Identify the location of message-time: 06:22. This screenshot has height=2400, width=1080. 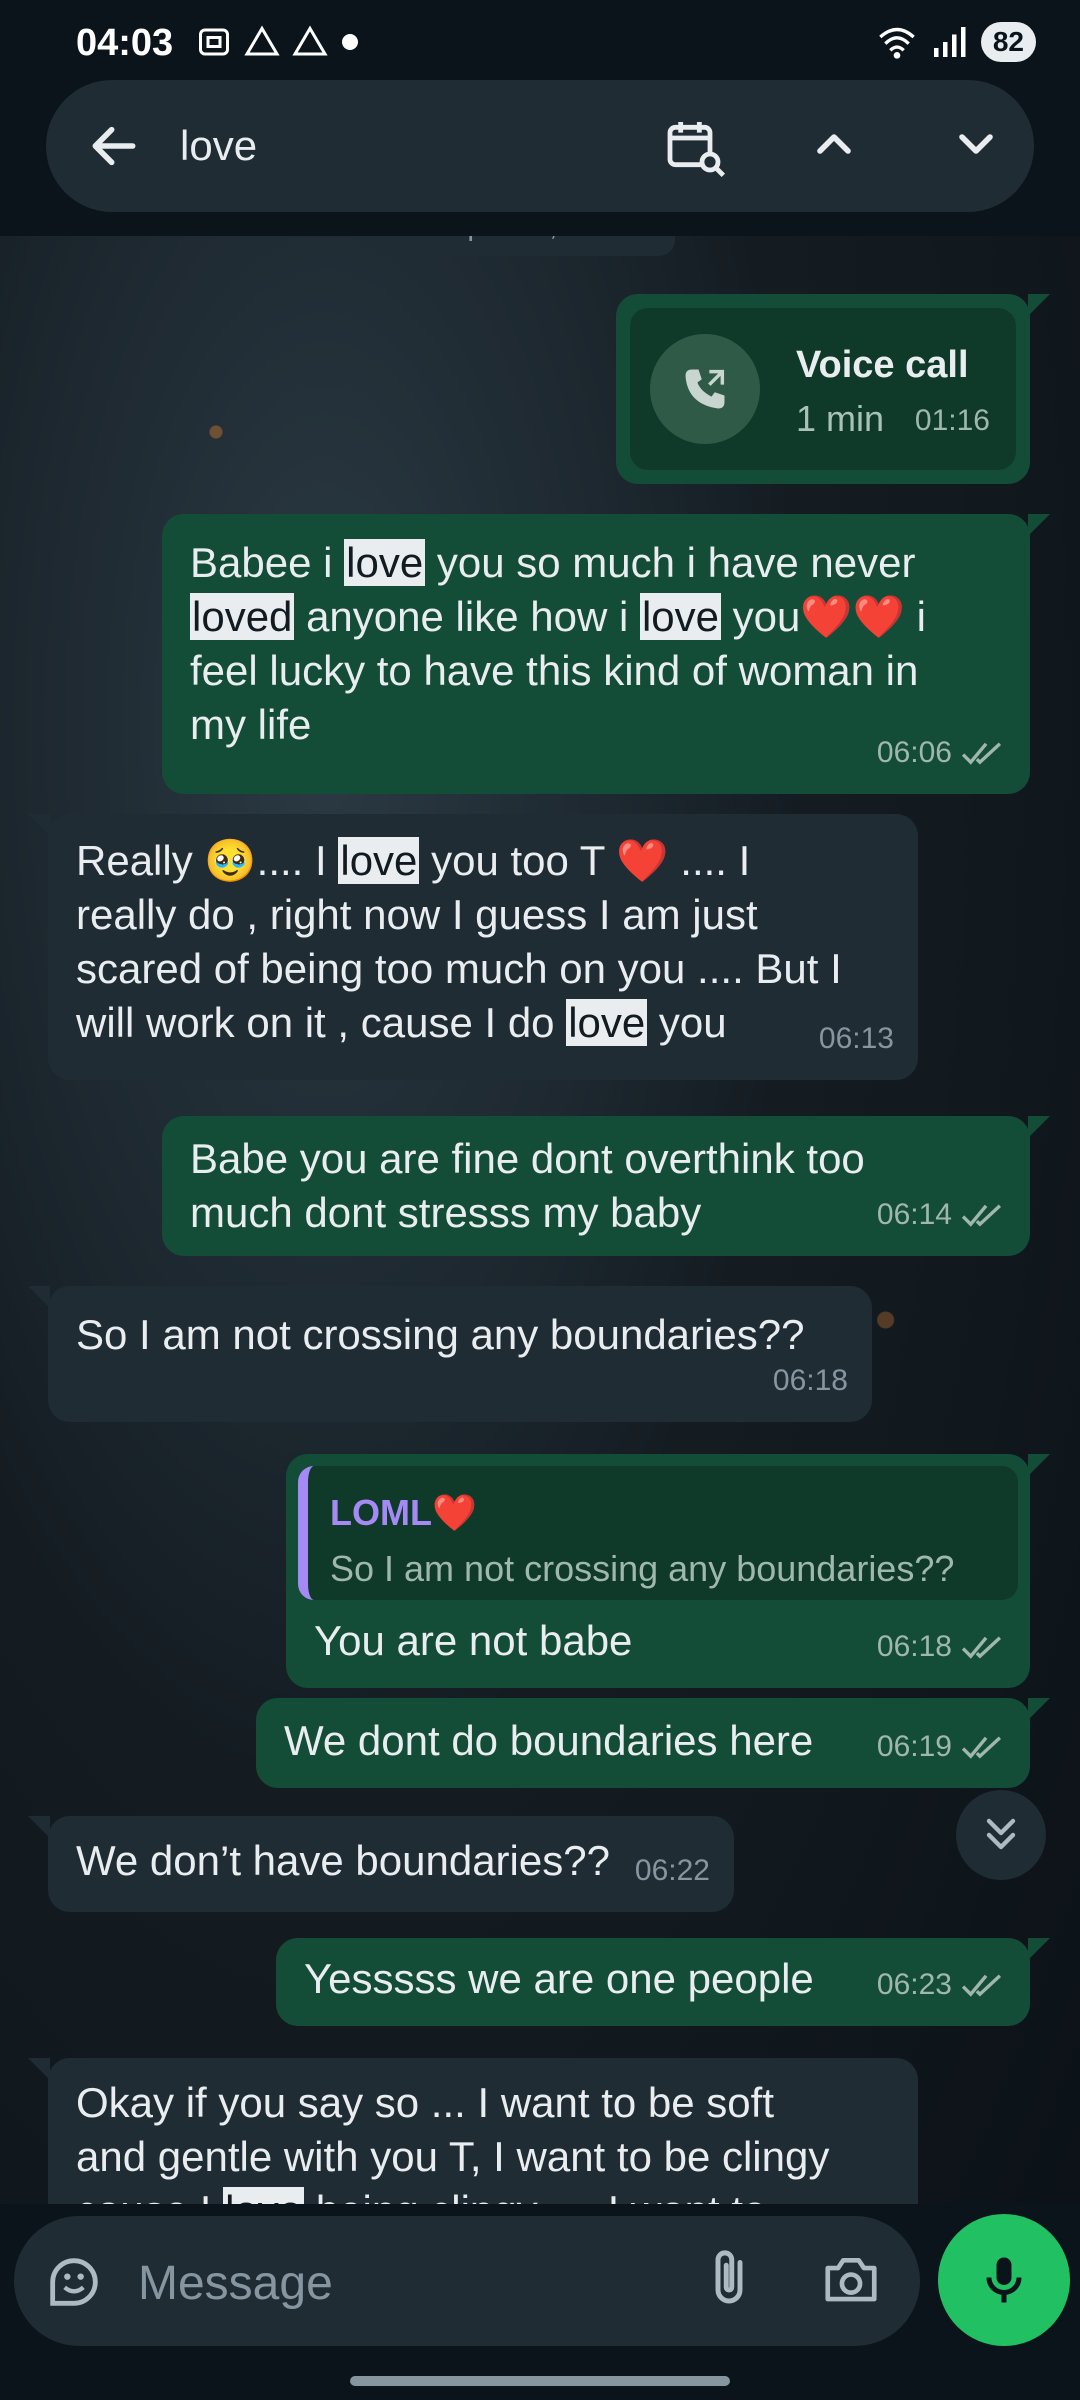
(672, 1870).